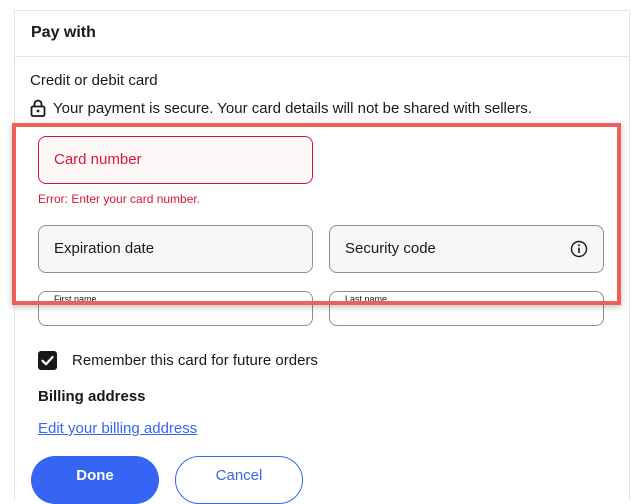  What do you see at coordinates (579, 249) in the screenshot?
I see `info-icon` at bounding box center [579, 249].